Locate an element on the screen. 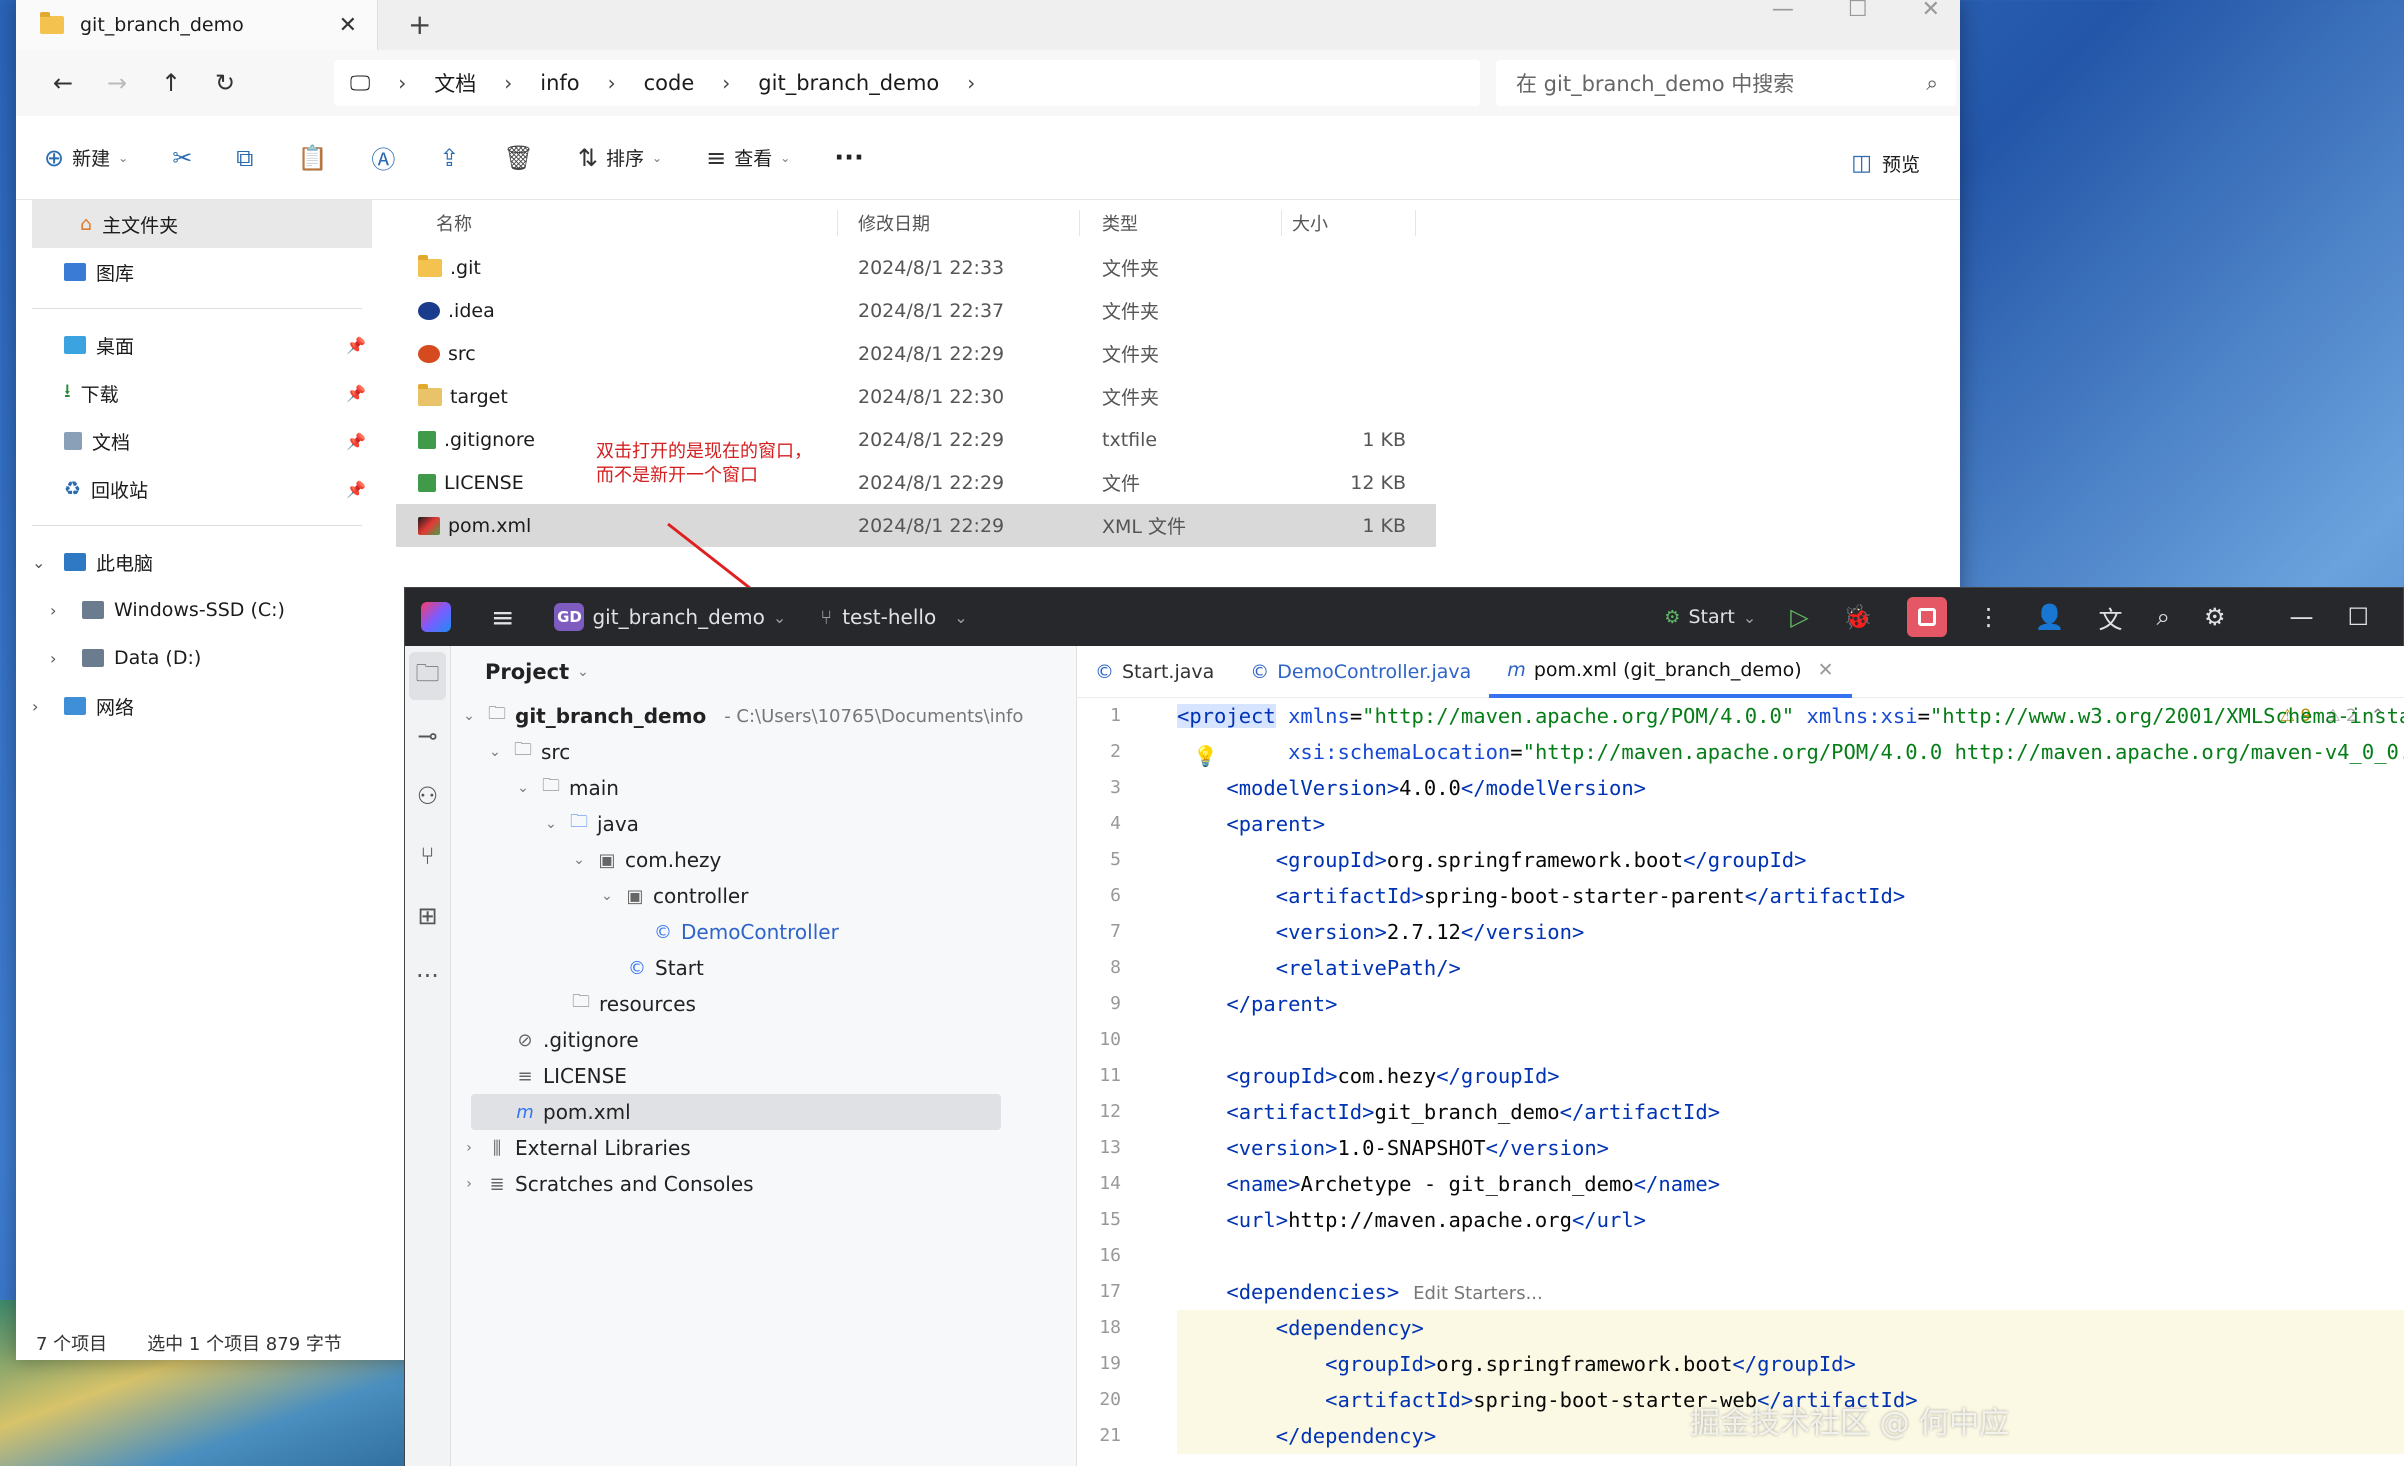  tree-node-democontroller: © DemoController is located at coordinates (763, 932).